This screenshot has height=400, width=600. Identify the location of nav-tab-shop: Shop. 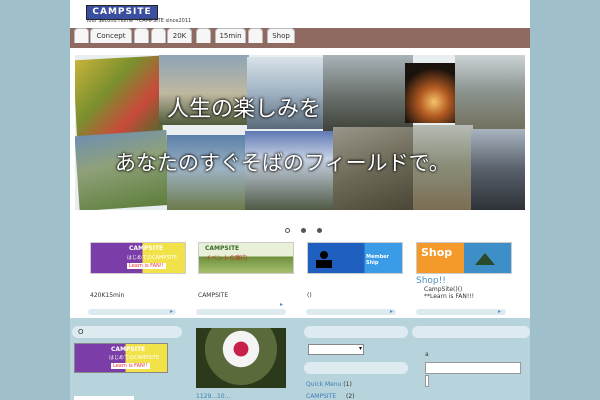
(281, 35).